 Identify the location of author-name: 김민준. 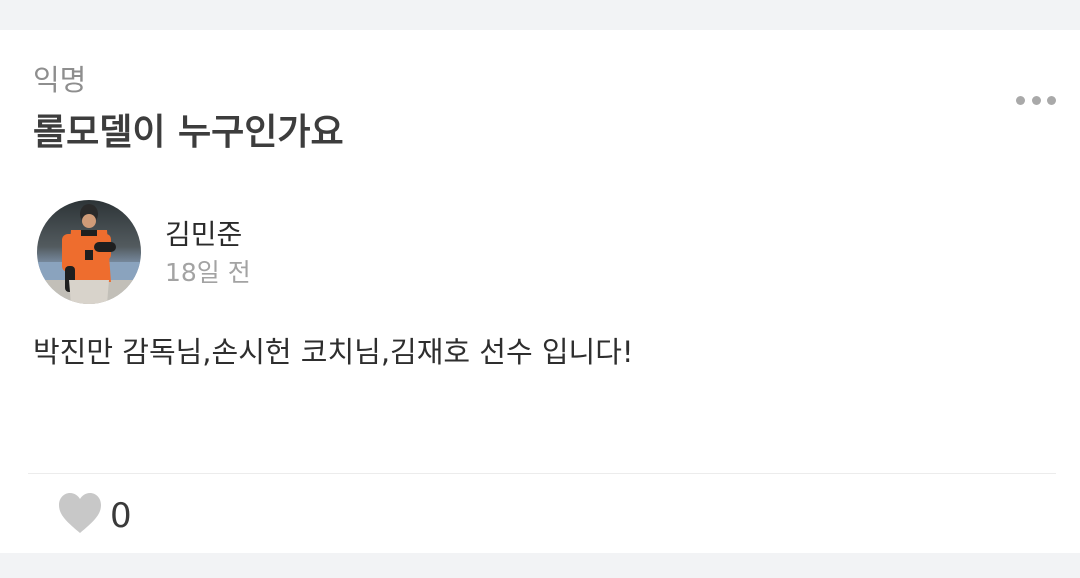
(203, 235).